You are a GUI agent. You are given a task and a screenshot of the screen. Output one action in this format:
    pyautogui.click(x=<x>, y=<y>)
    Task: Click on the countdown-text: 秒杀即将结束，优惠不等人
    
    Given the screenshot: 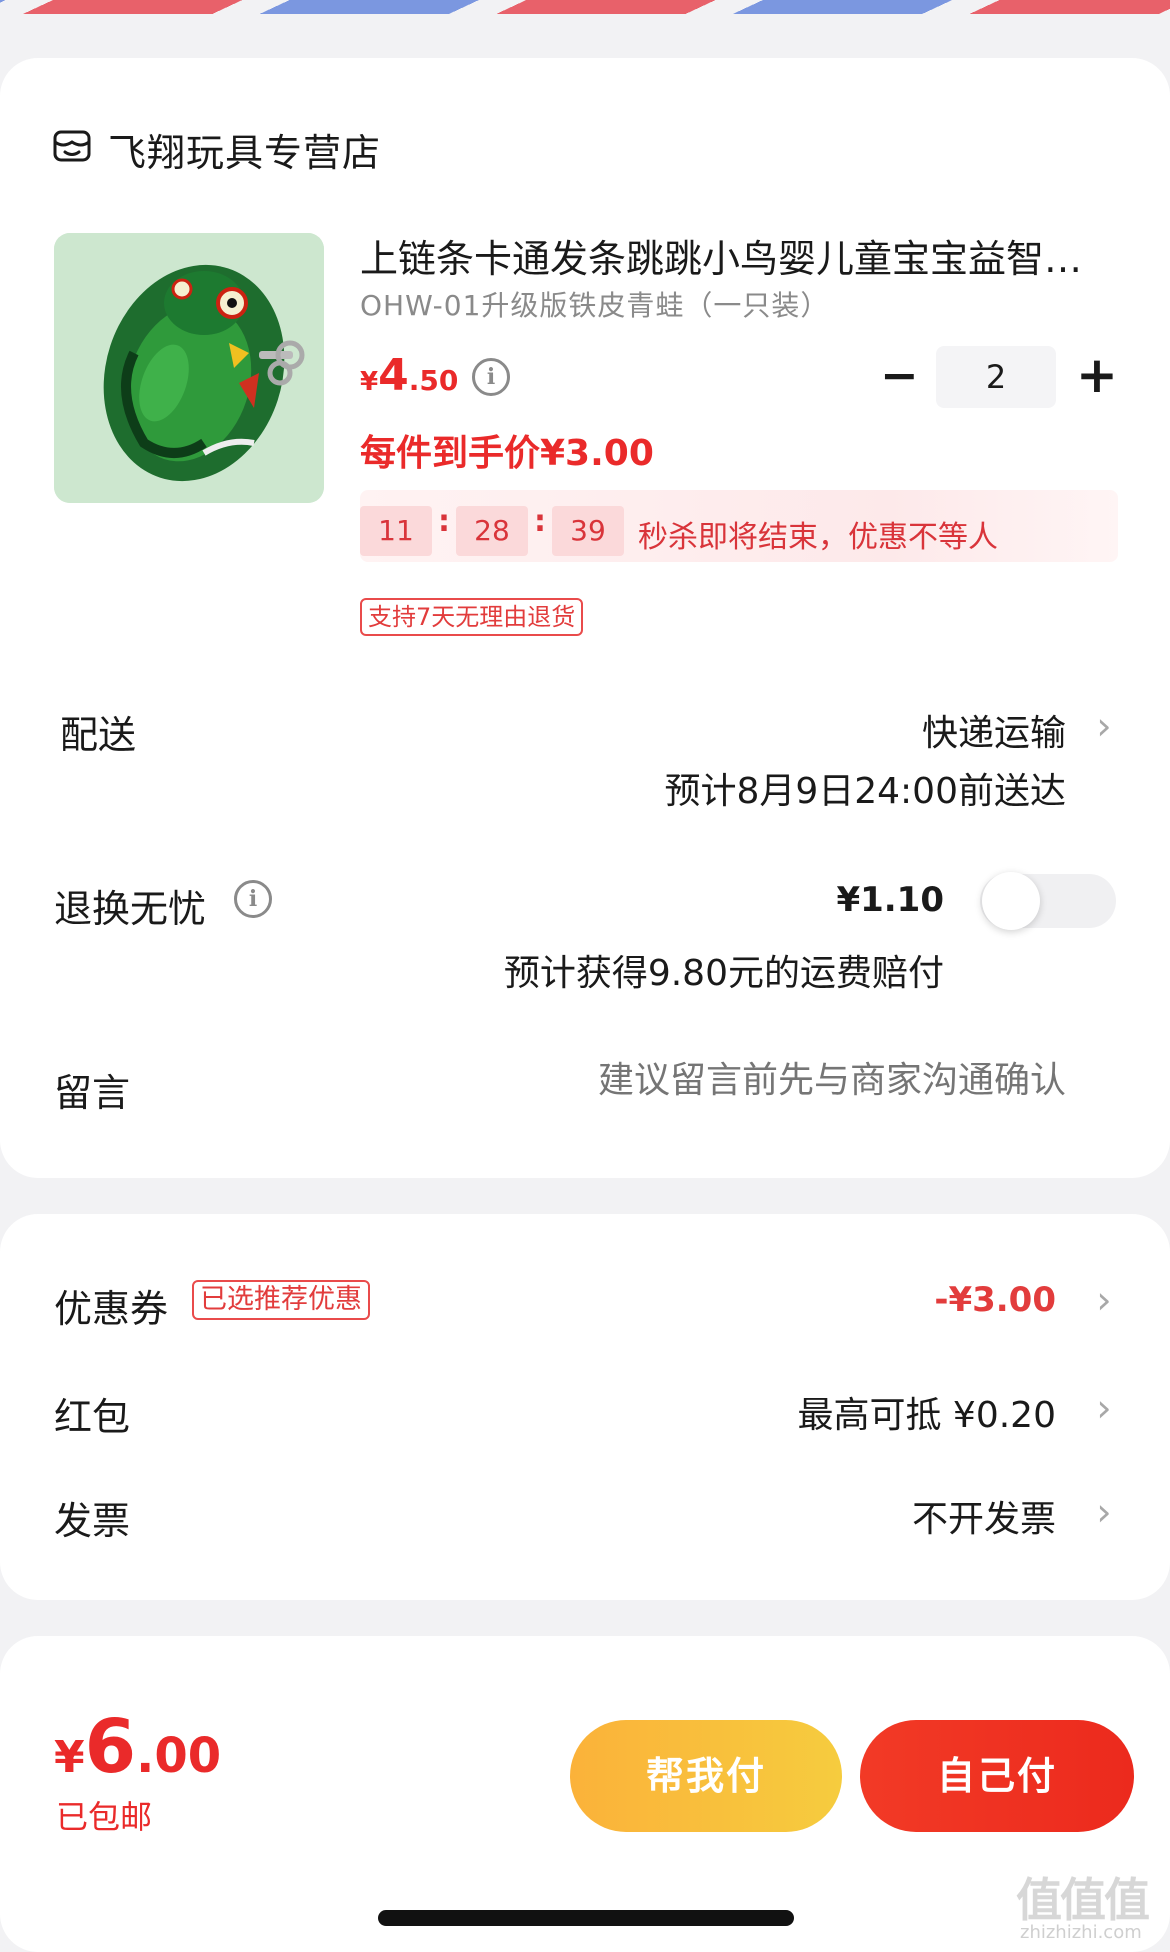 What is the action you would take?
    pyautogui.click(x=818, y=537)
    